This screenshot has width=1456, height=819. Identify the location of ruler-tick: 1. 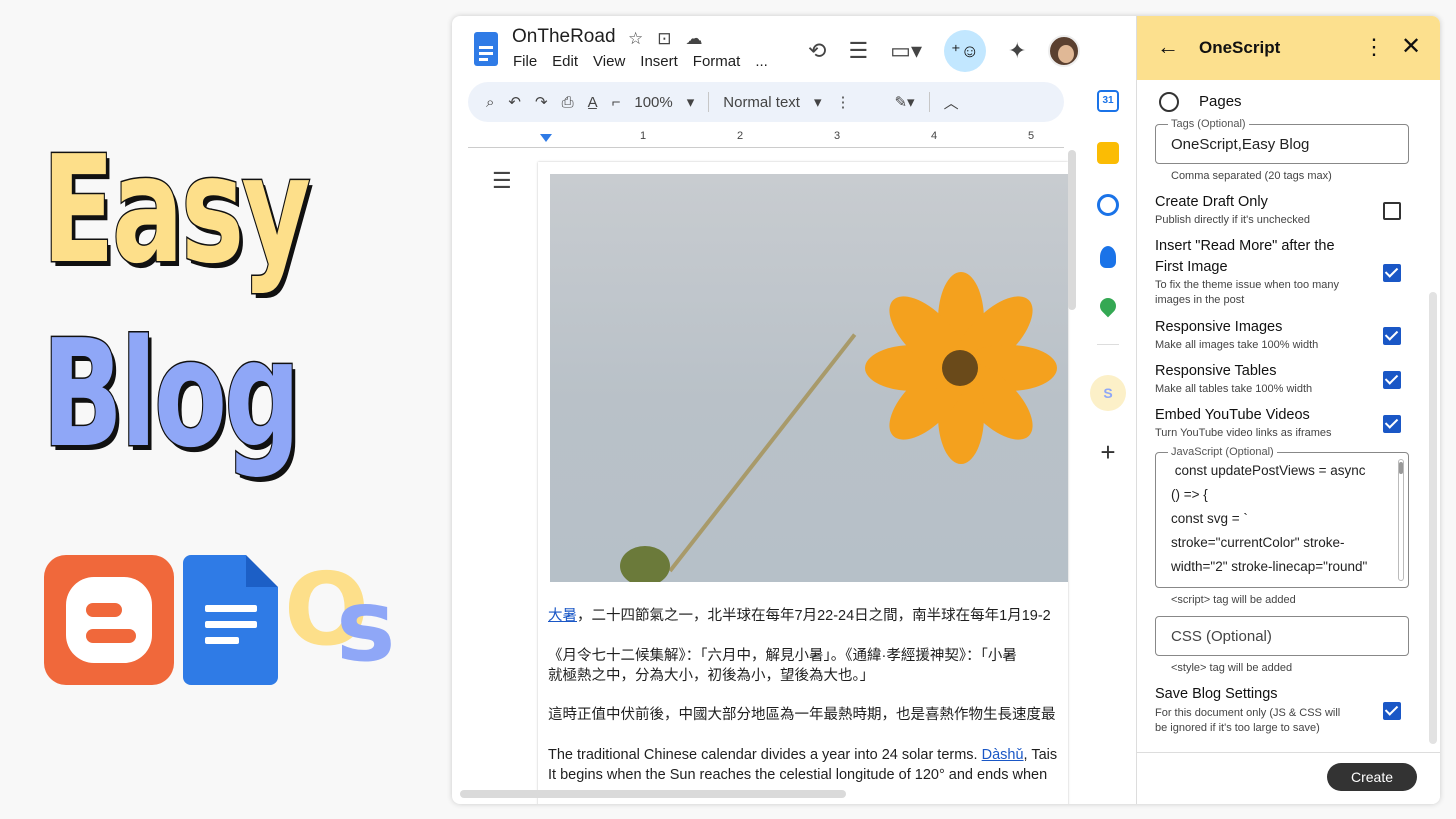
(643, 136).